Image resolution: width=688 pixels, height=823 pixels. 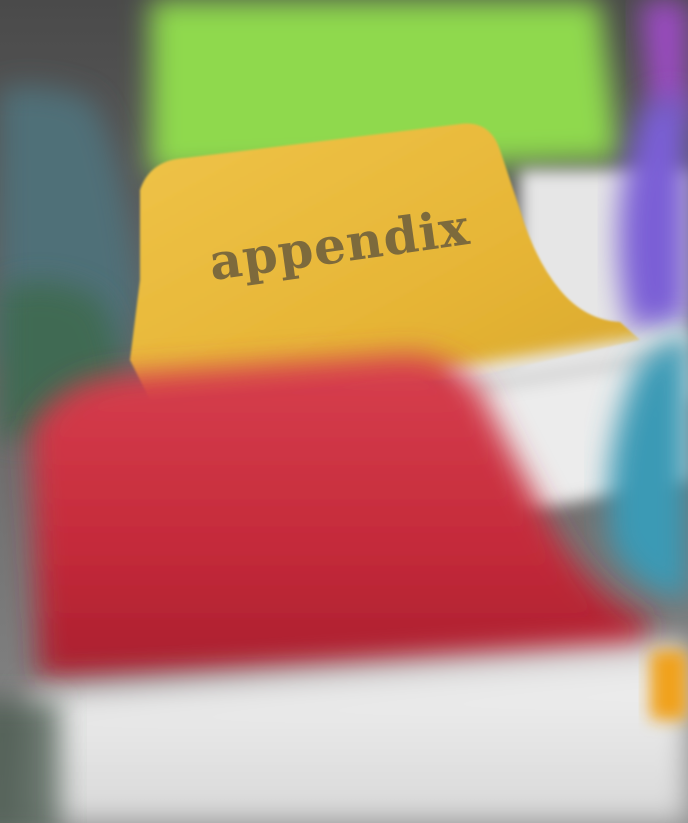 What do you see at coordinates (30, 761) in the screenshot?
I see `shadow-bottom-left` at bounding box center [30, 761].